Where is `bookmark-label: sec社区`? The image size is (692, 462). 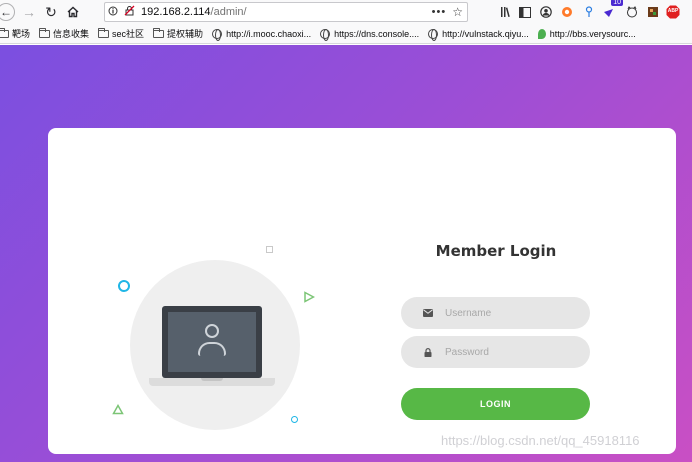 bookmark-label: sec社区 is located at coordinates (128, 34).